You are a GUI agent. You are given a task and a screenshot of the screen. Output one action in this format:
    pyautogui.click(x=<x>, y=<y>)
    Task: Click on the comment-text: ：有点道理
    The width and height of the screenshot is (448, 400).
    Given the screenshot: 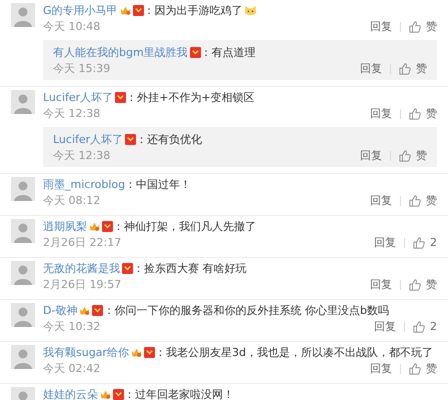 What is the action you would take?
    pyautogui.click(x=228, y=52)
    